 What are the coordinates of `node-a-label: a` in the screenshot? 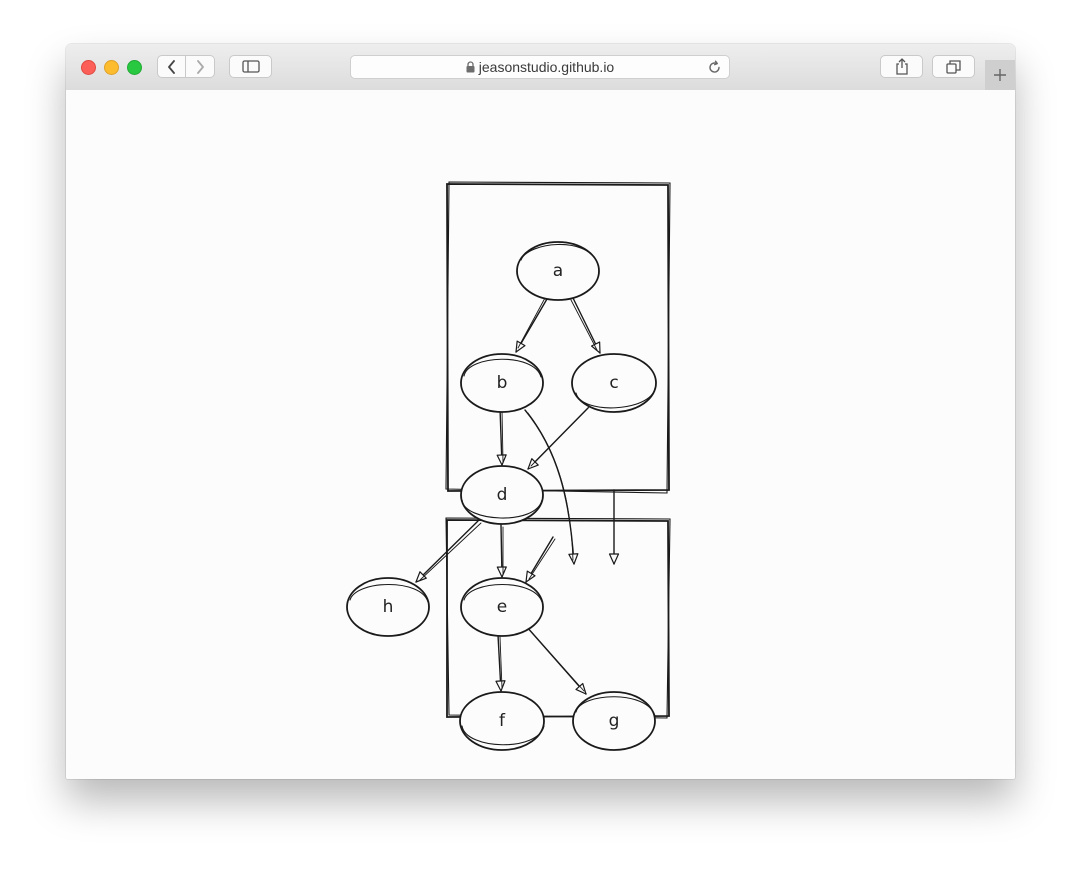 It's located at (558, 271).